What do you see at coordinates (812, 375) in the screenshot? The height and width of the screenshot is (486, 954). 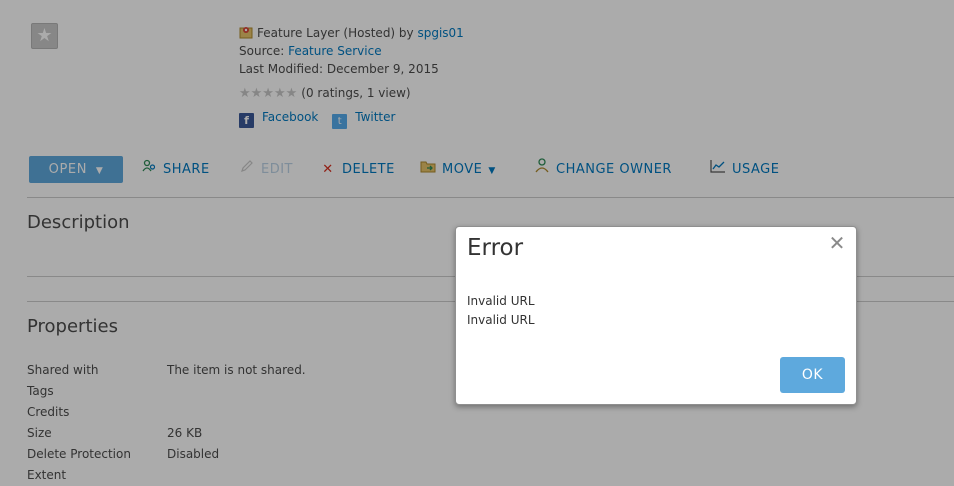 I see `ok-button: OK` at bounding box center [812, 375].